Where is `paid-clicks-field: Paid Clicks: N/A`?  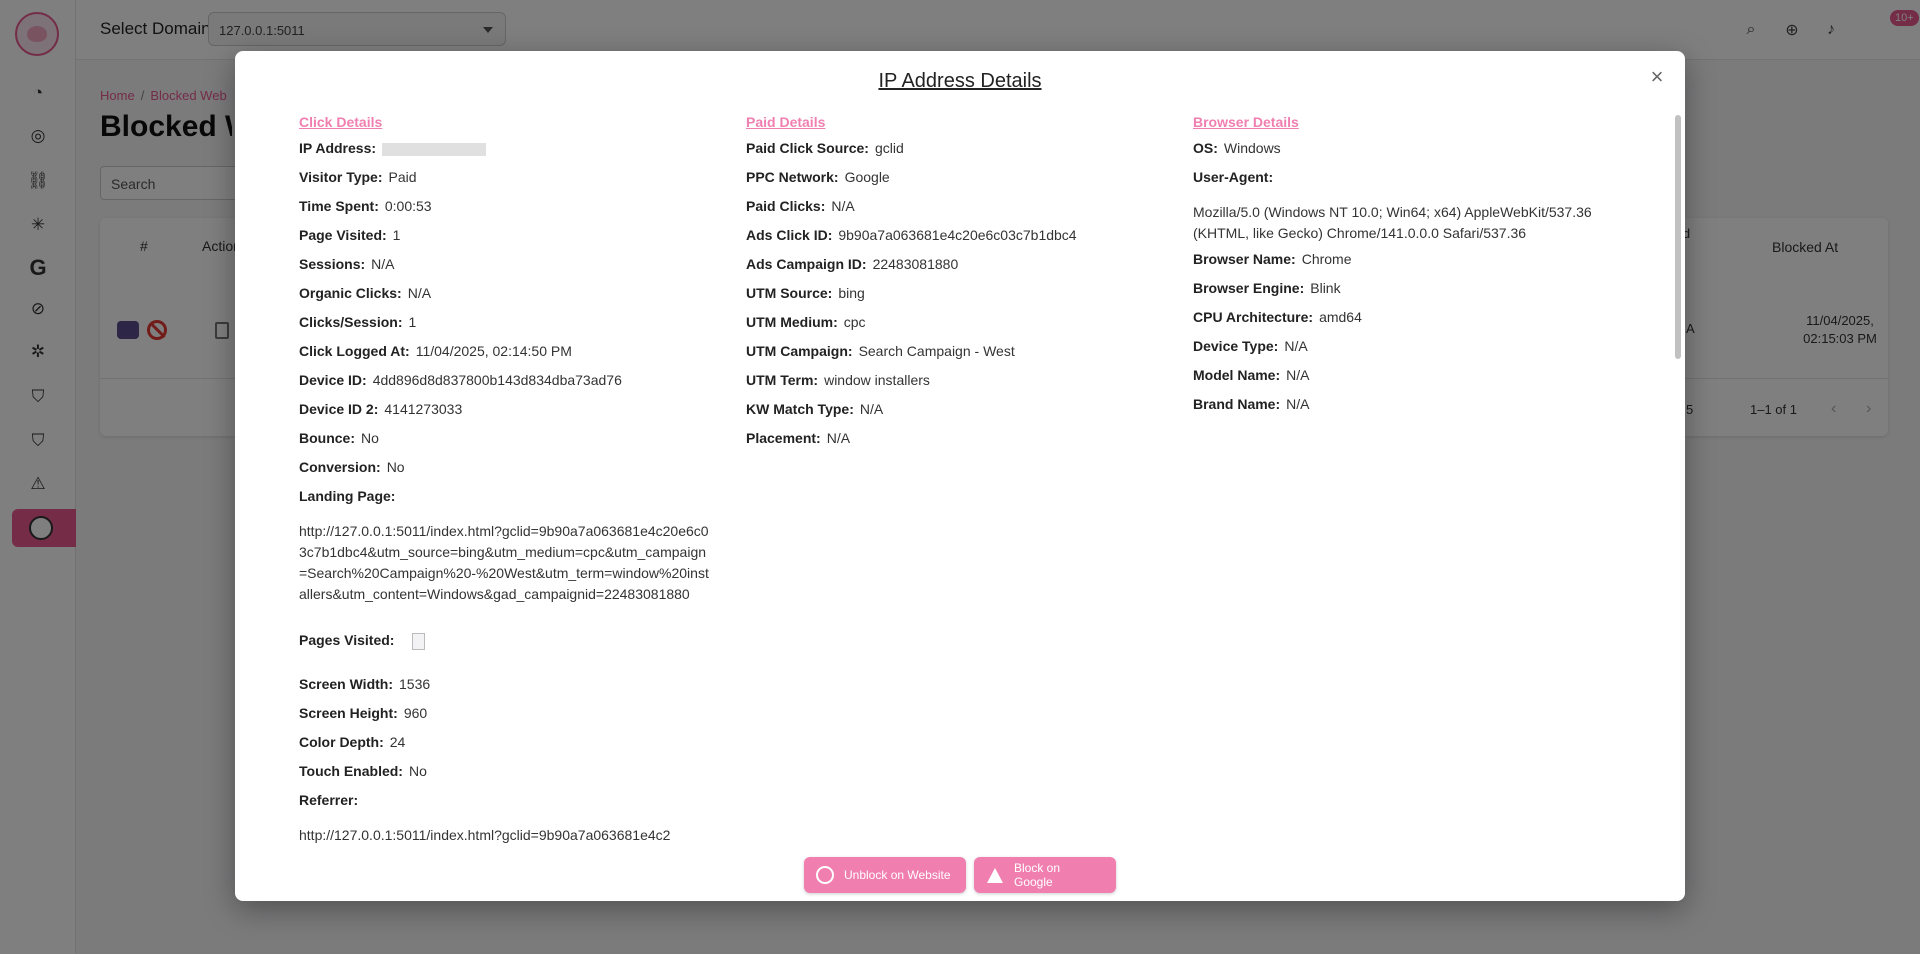
paid-clicks-field: Paid Clicks: N/A is located at coordinates (800, 206).